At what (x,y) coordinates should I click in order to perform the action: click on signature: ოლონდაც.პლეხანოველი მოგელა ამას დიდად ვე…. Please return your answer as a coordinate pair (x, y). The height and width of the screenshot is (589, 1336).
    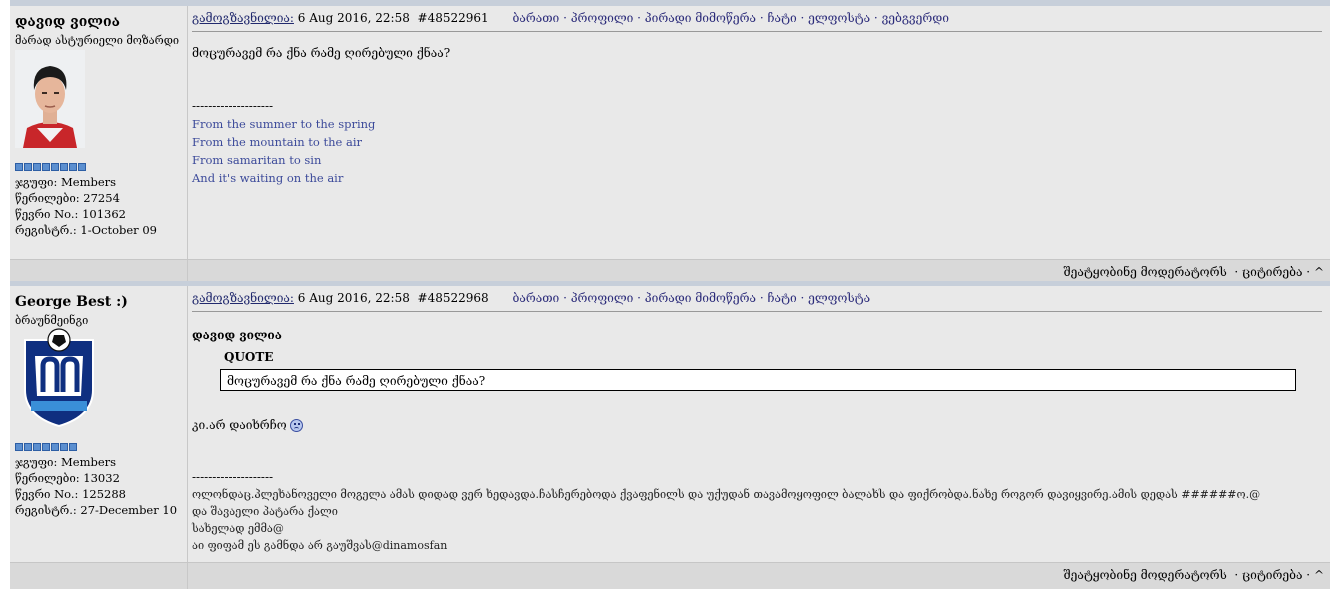
    Looking at the image, I should click on (755, 520).